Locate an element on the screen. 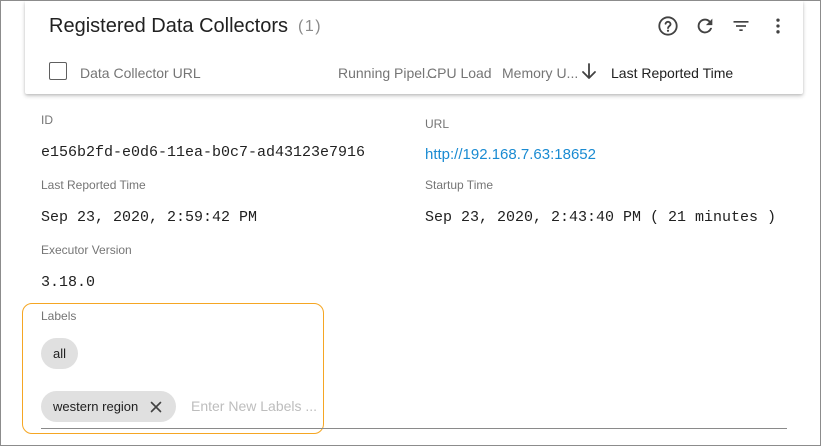 The image size is (821, 446). label-chip-text: all is located at coordinates (60, 353).